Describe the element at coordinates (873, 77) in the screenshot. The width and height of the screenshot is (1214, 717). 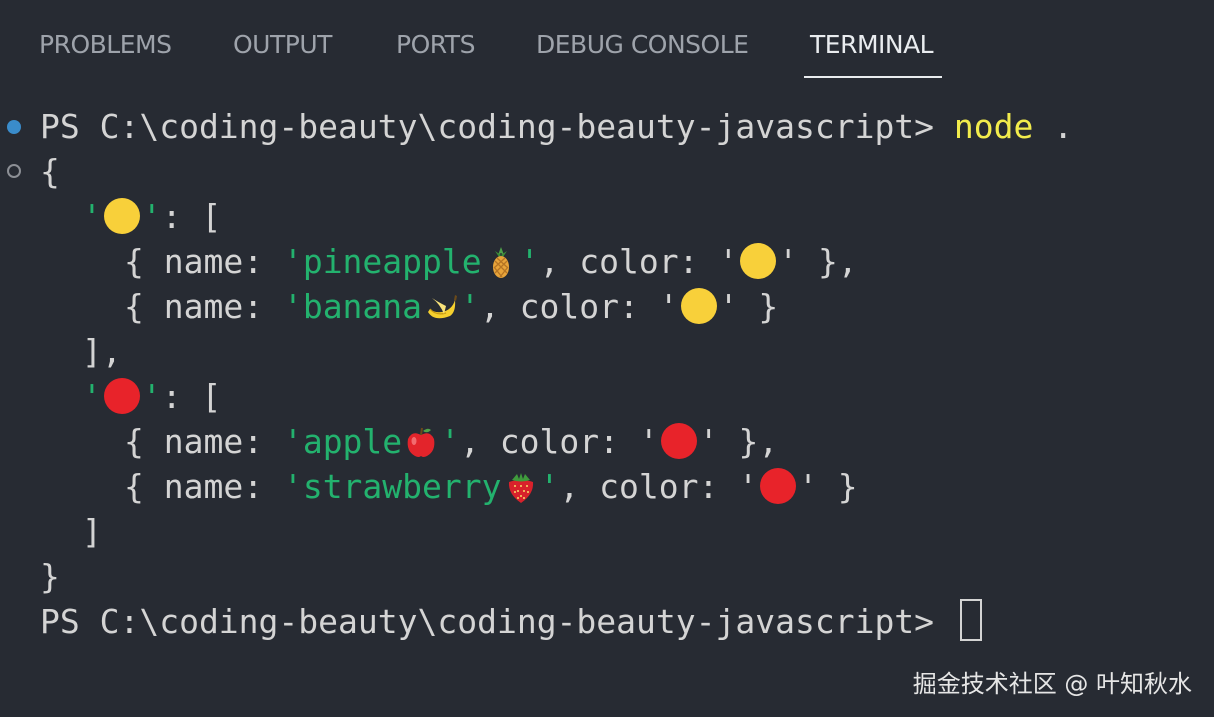
I see `active-tab-indicator` at that location.